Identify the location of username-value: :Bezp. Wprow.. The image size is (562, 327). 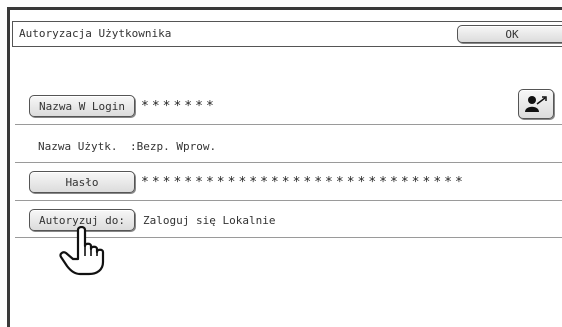
(173, 146).